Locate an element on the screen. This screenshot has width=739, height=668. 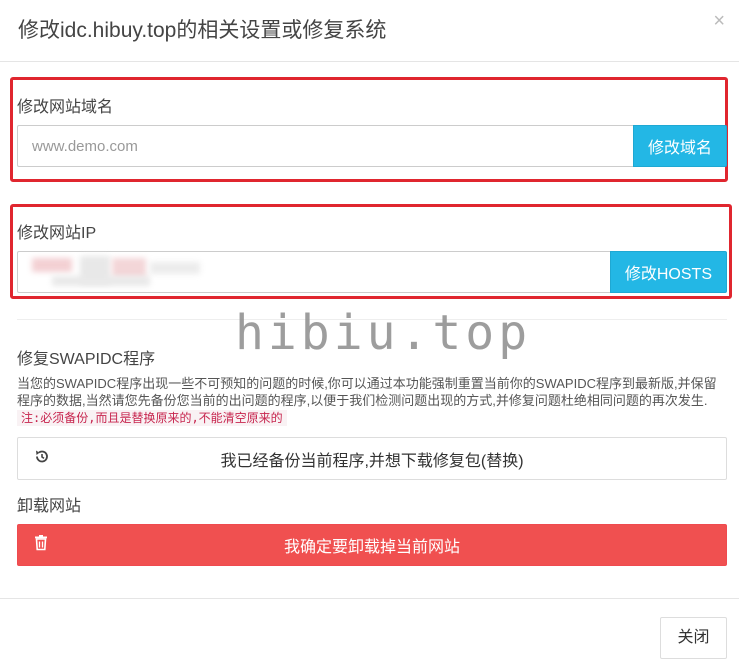
watermark: hibiu.top is located at coordinates (383, 333).